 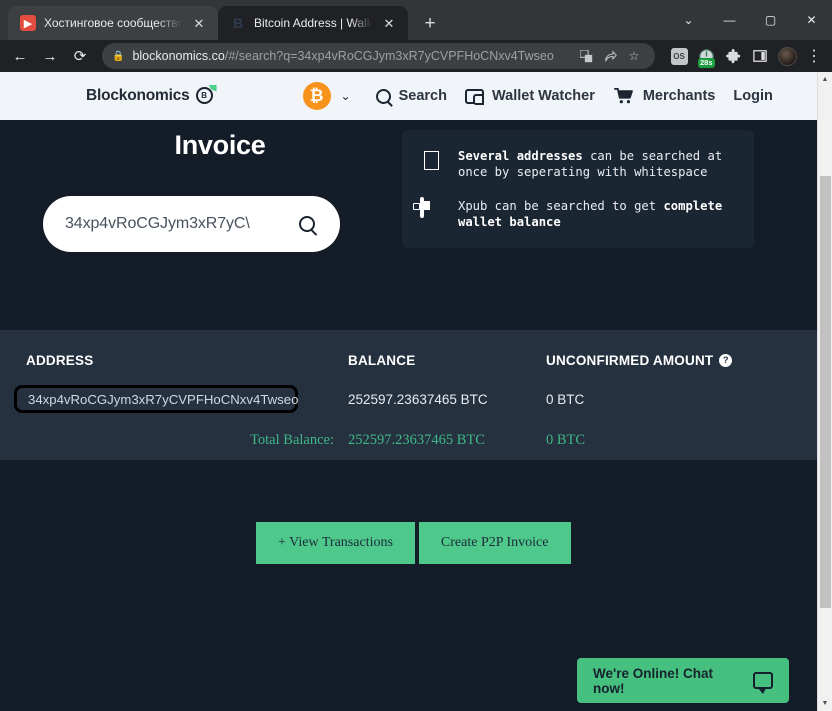 What do you see at coordinates (422, 96) in the screenshot?
I see `nav-item-search-label: Search` at bounding box center [422, 96].